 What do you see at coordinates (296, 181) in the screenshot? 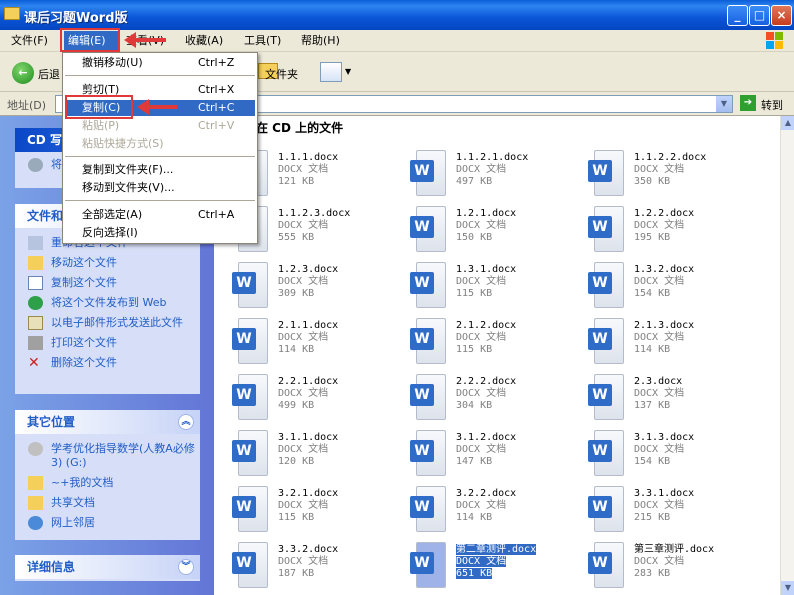
I see `file-size: 121 KB` at bounding box center [296, 181].